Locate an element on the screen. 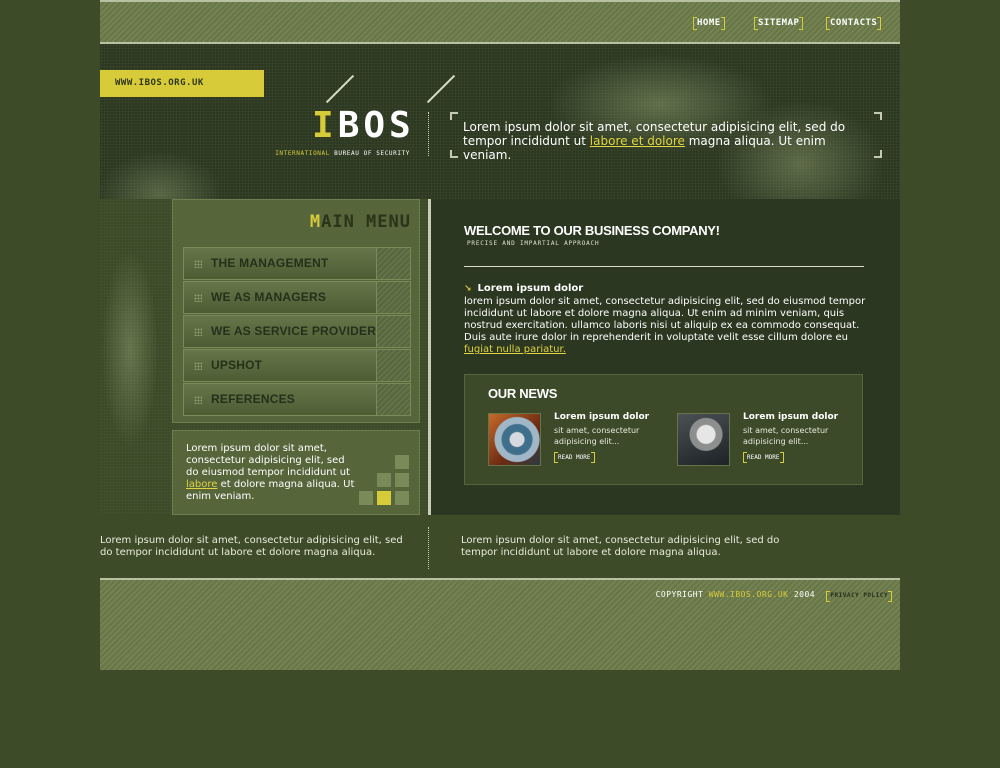 The width and height of the screenshot is (1000, 768). copyright-label: COPYRIGHT is located at coordinates (679, 594).